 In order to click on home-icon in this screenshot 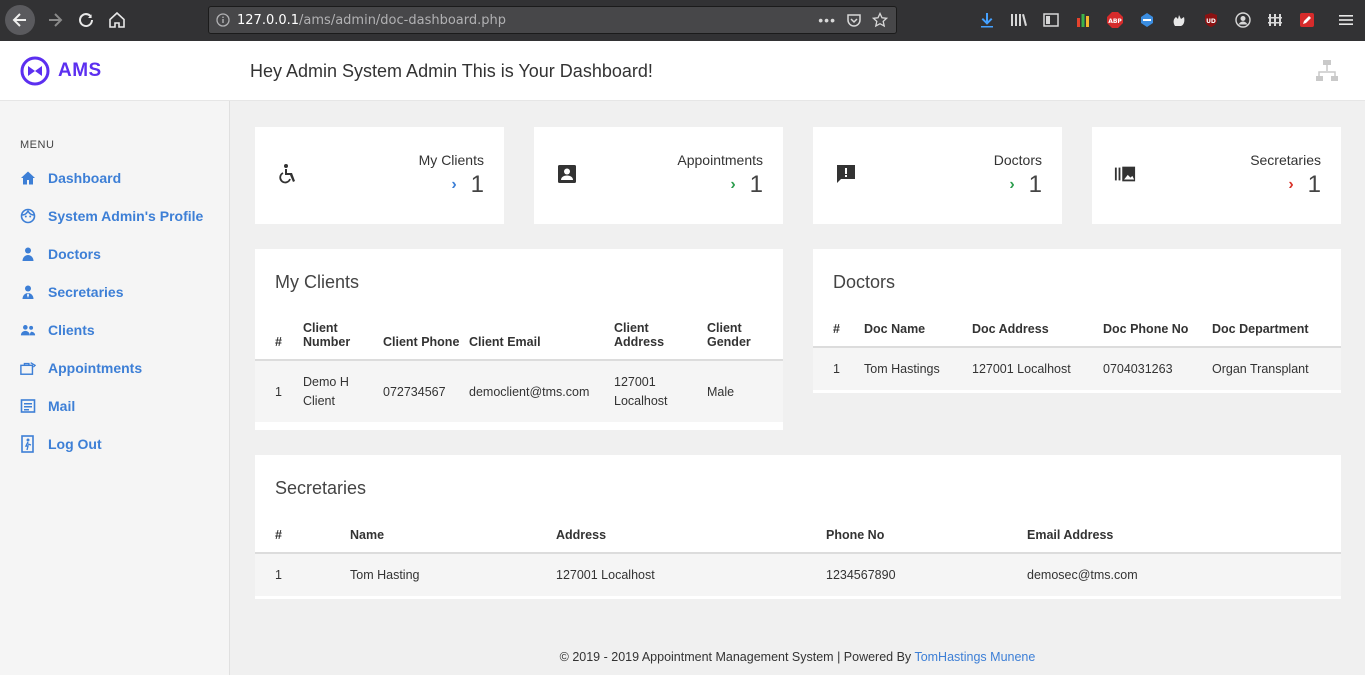, I will do `click(28, 178)`.